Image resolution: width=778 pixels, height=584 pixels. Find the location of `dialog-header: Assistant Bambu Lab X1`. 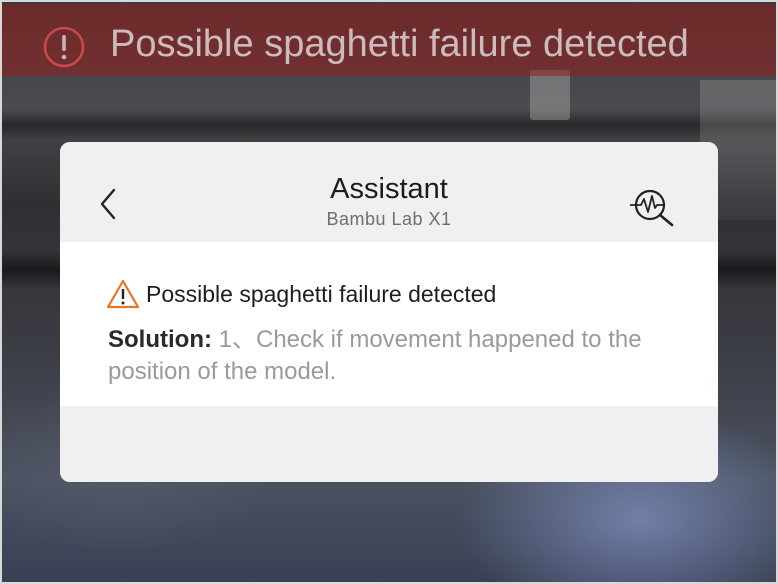

dialog-header: Assistant Bambu Lab X1 is located at coordinates (389, 192).